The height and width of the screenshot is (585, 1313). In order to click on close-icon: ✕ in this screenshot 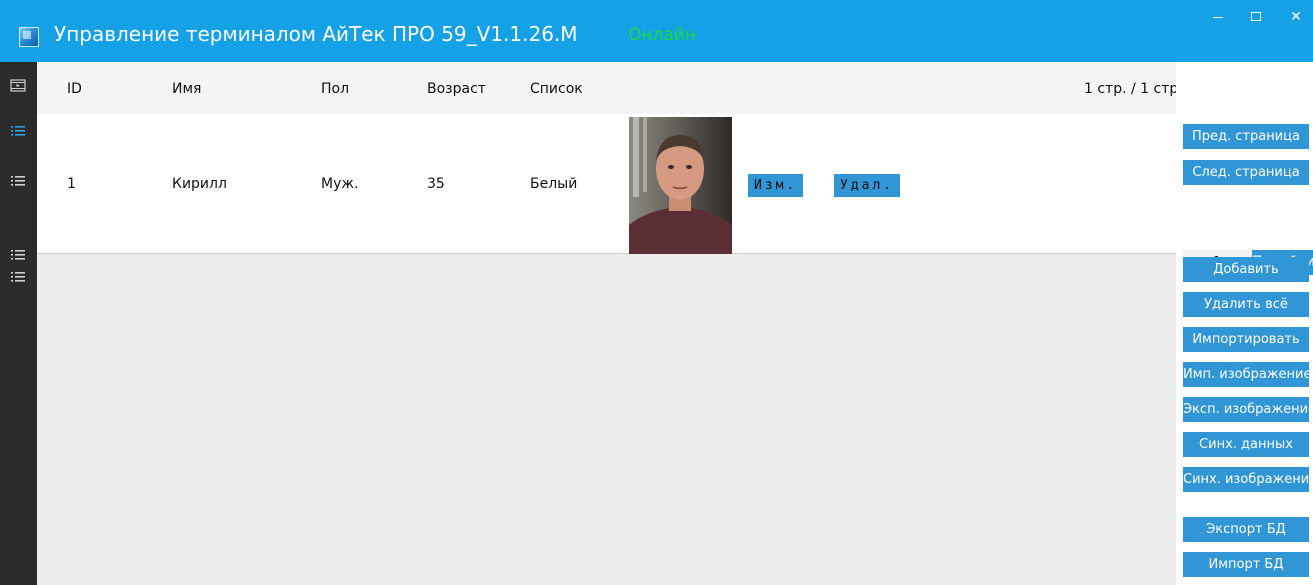, I will do `click(1296, 17)`.